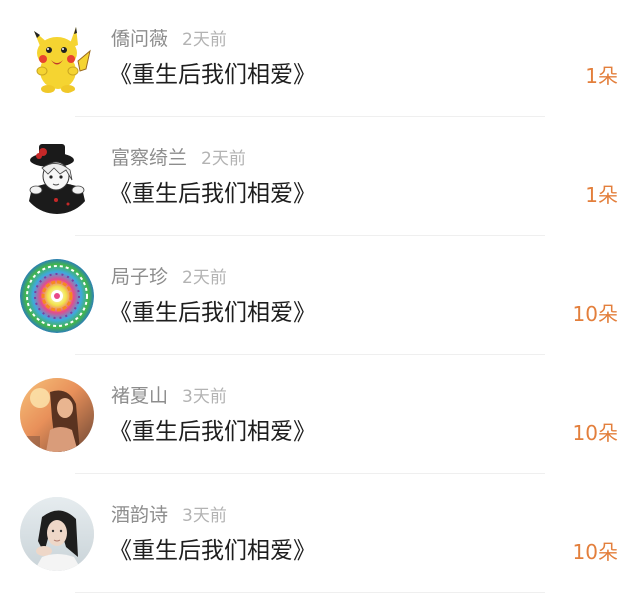  Describe the element at coordinates (57, 415) in the screenshot. I see `sunset-girl-avatar-icon` at that location.